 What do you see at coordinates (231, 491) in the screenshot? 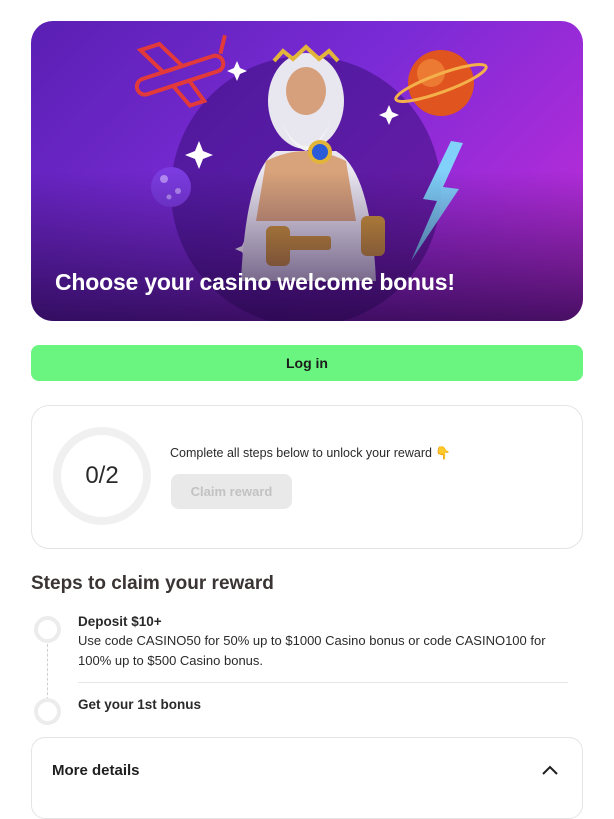
I see `claim-reward-button: Claim reward` at bounding box center [231, 491].